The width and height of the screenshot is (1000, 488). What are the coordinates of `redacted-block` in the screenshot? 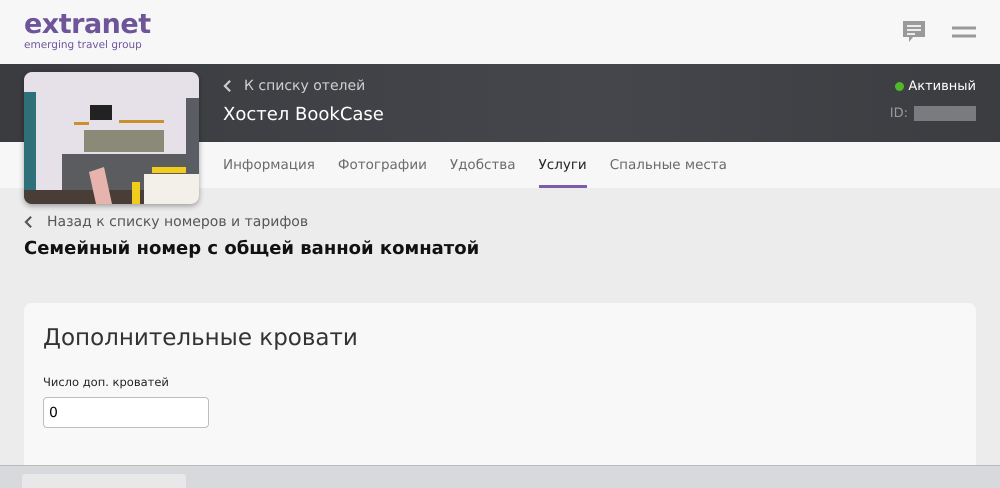 It's located at (945, 113).